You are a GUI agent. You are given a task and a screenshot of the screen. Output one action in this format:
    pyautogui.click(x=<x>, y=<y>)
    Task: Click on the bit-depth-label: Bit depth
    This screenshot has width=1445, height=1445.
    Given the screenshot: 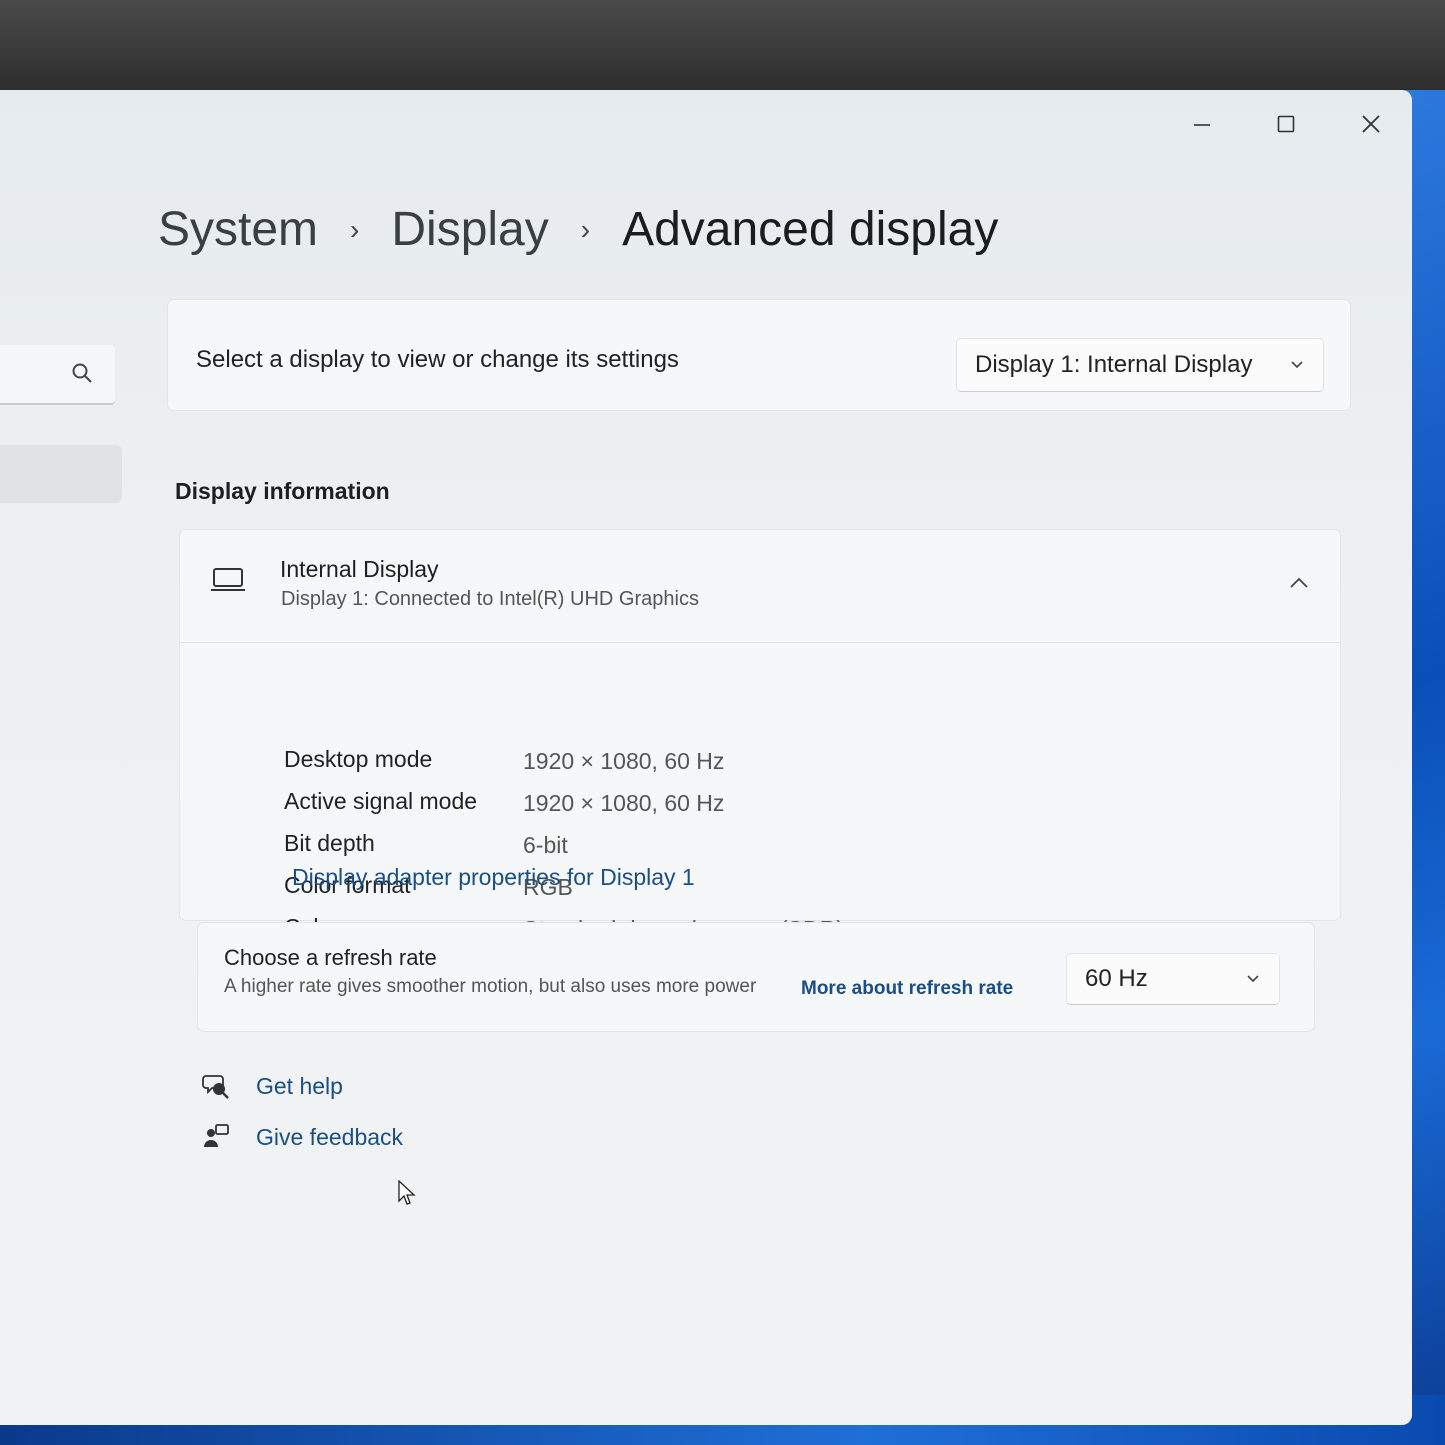 What is the action you would take?
    pyautogui.click(x=329, y=843)
    